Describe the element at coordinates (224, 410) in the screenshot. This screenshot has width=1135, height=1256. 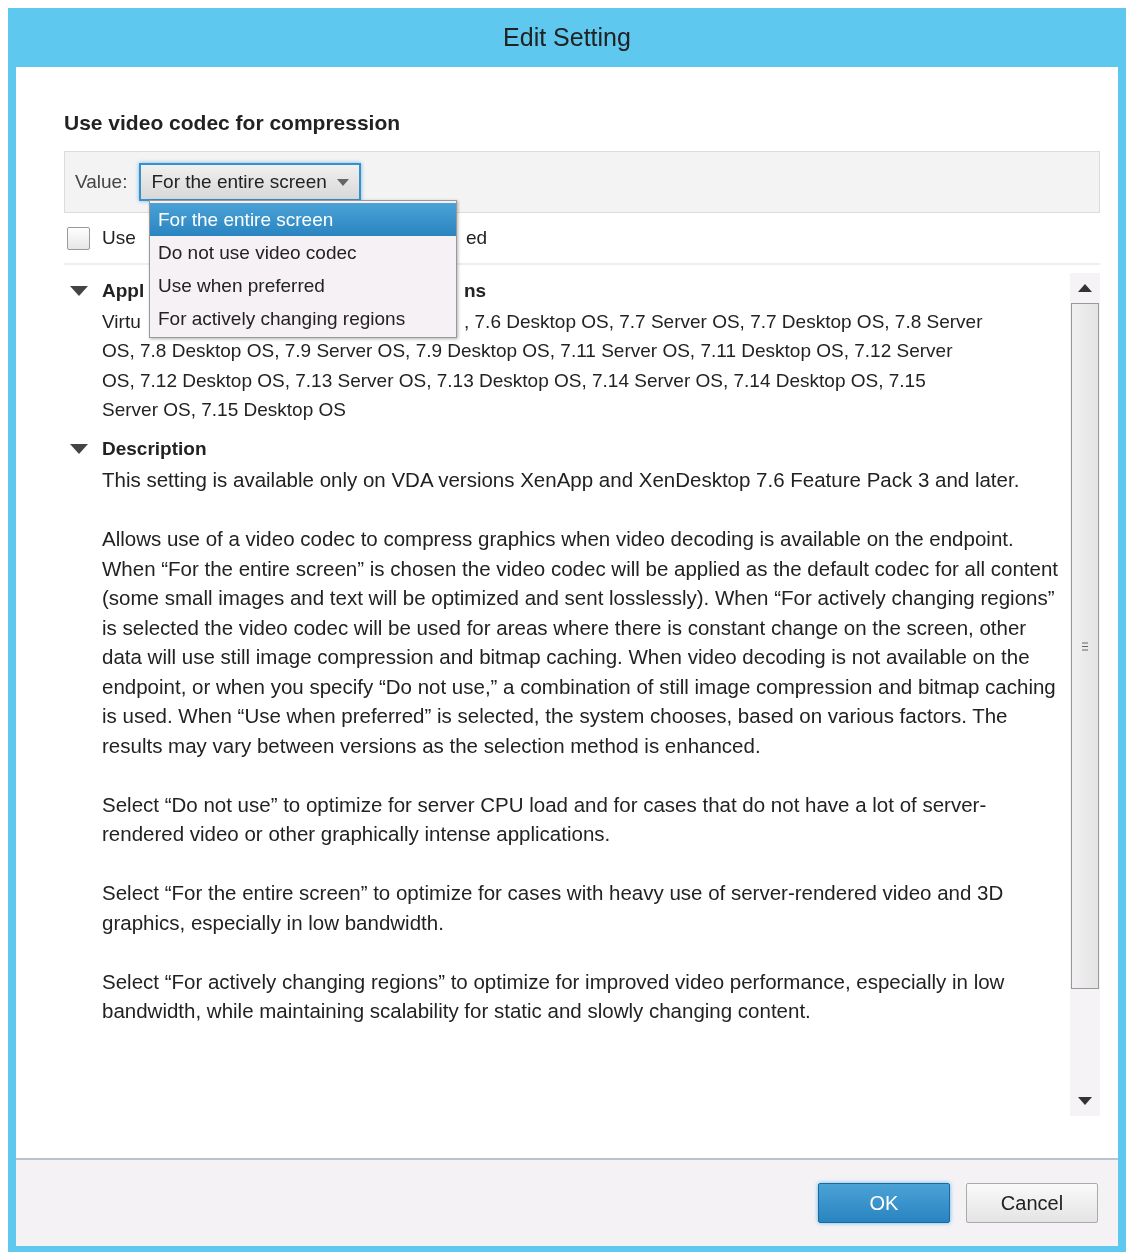
I see `versions-text: Server OS, 7.15 Desktop OS` at that location.